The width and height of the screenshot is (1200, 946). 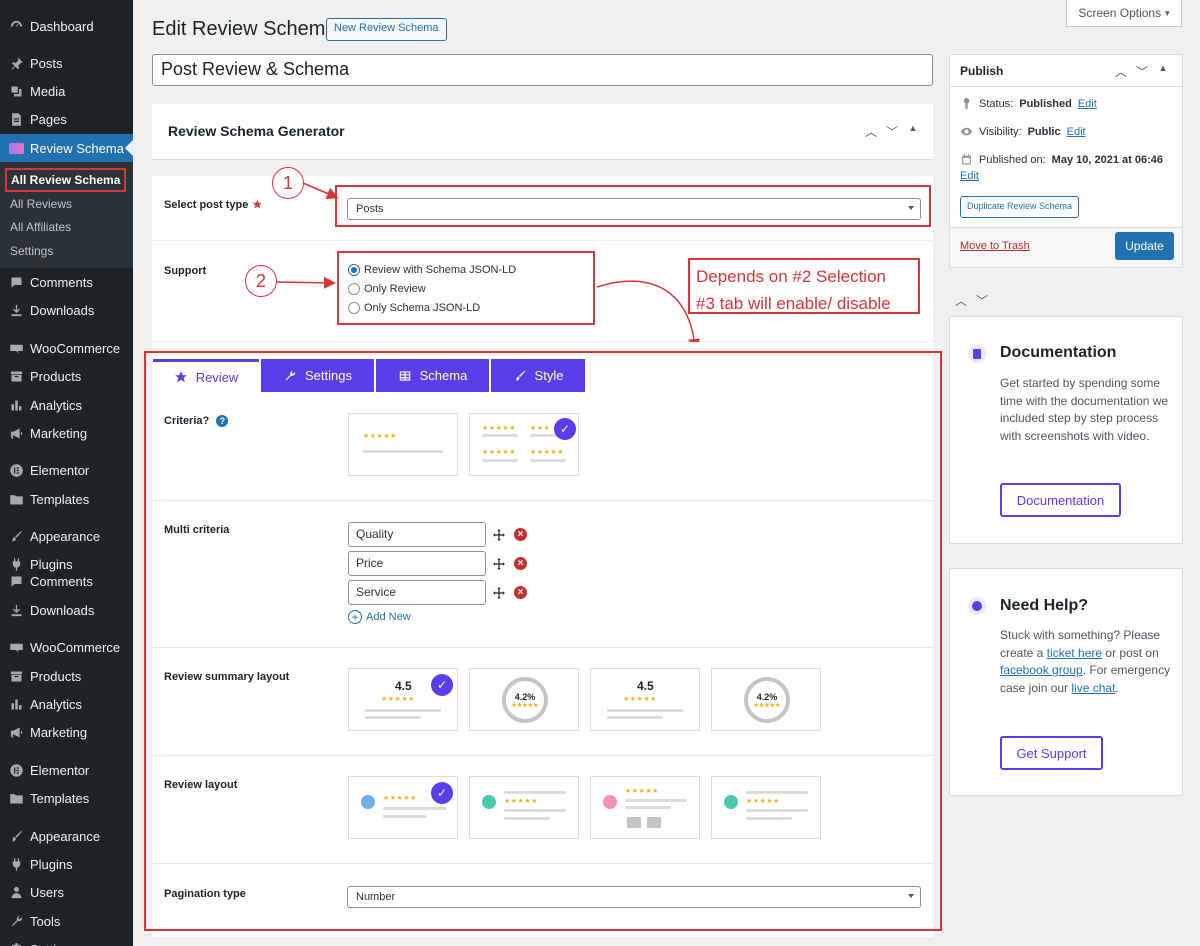 I want to click on pagination-type-select: Number, so click(x=634, y=897).